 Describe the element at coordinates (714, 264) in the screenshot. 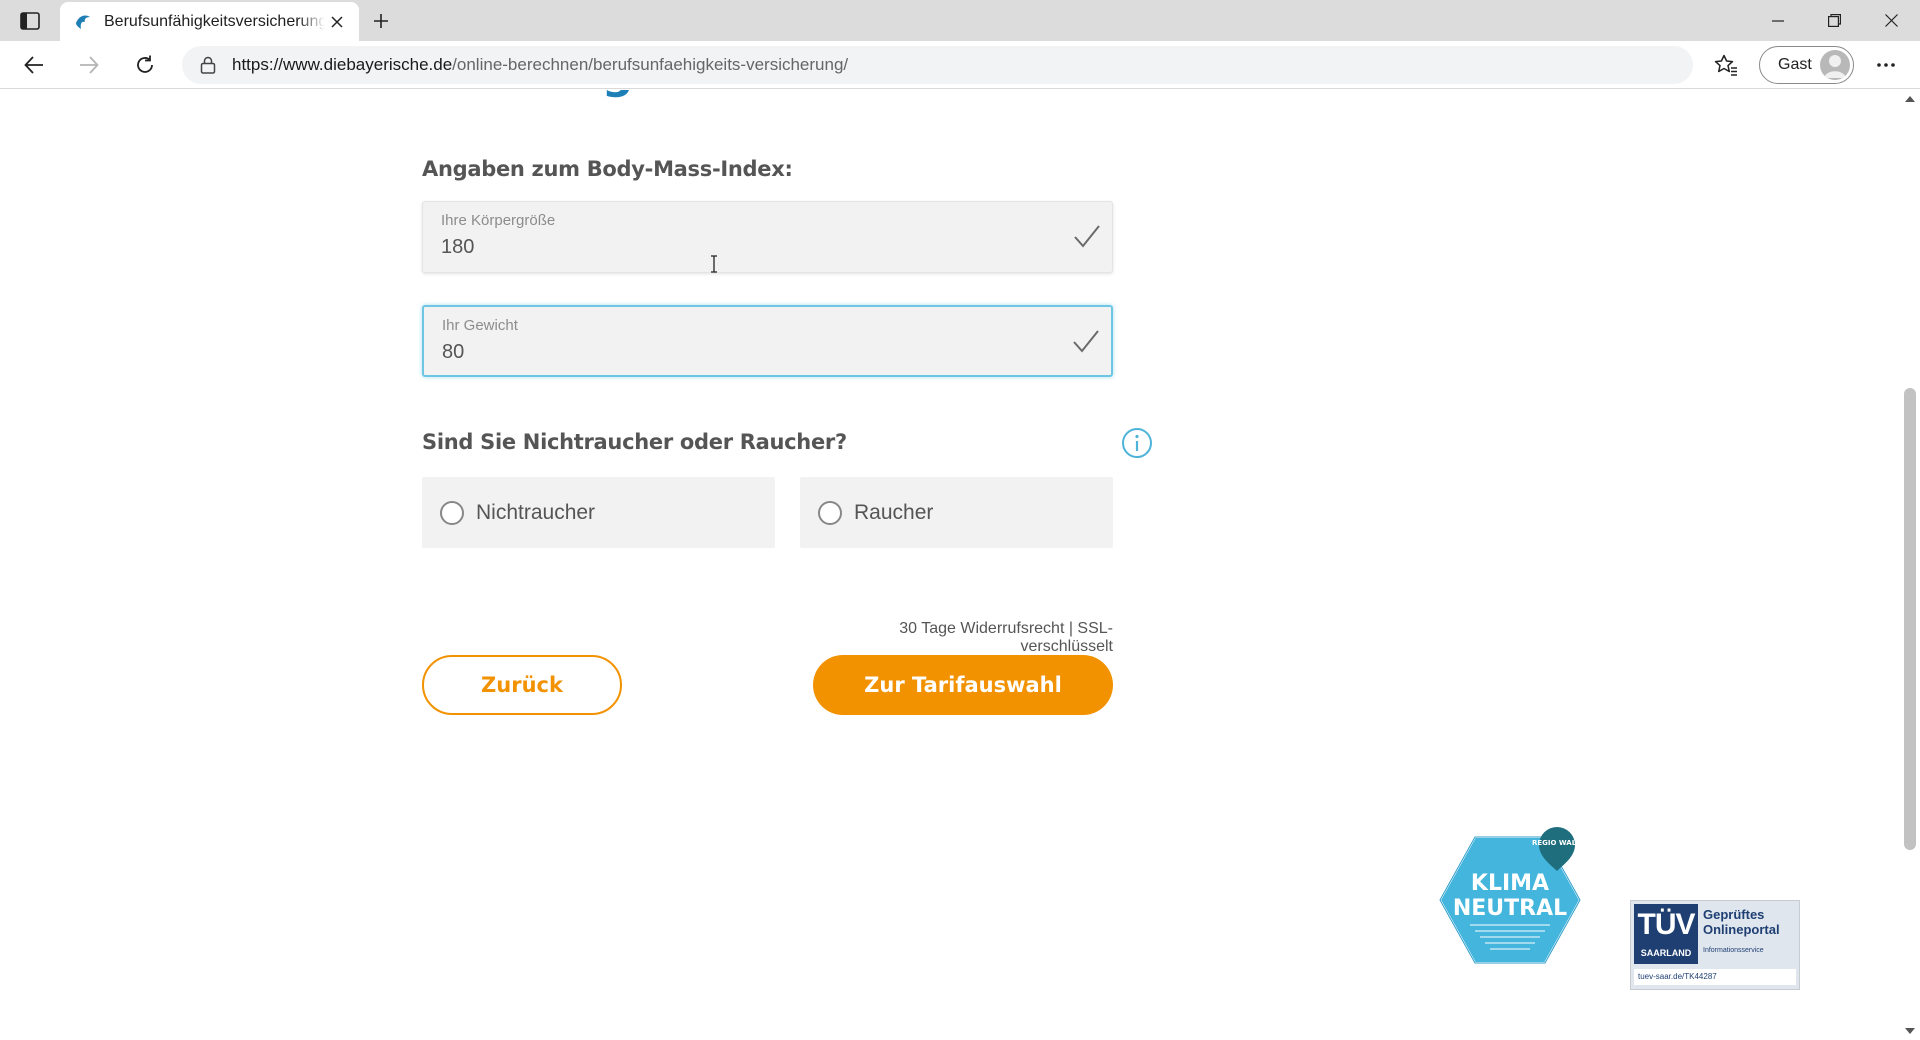

I see `text-cursor-icon` at that location.